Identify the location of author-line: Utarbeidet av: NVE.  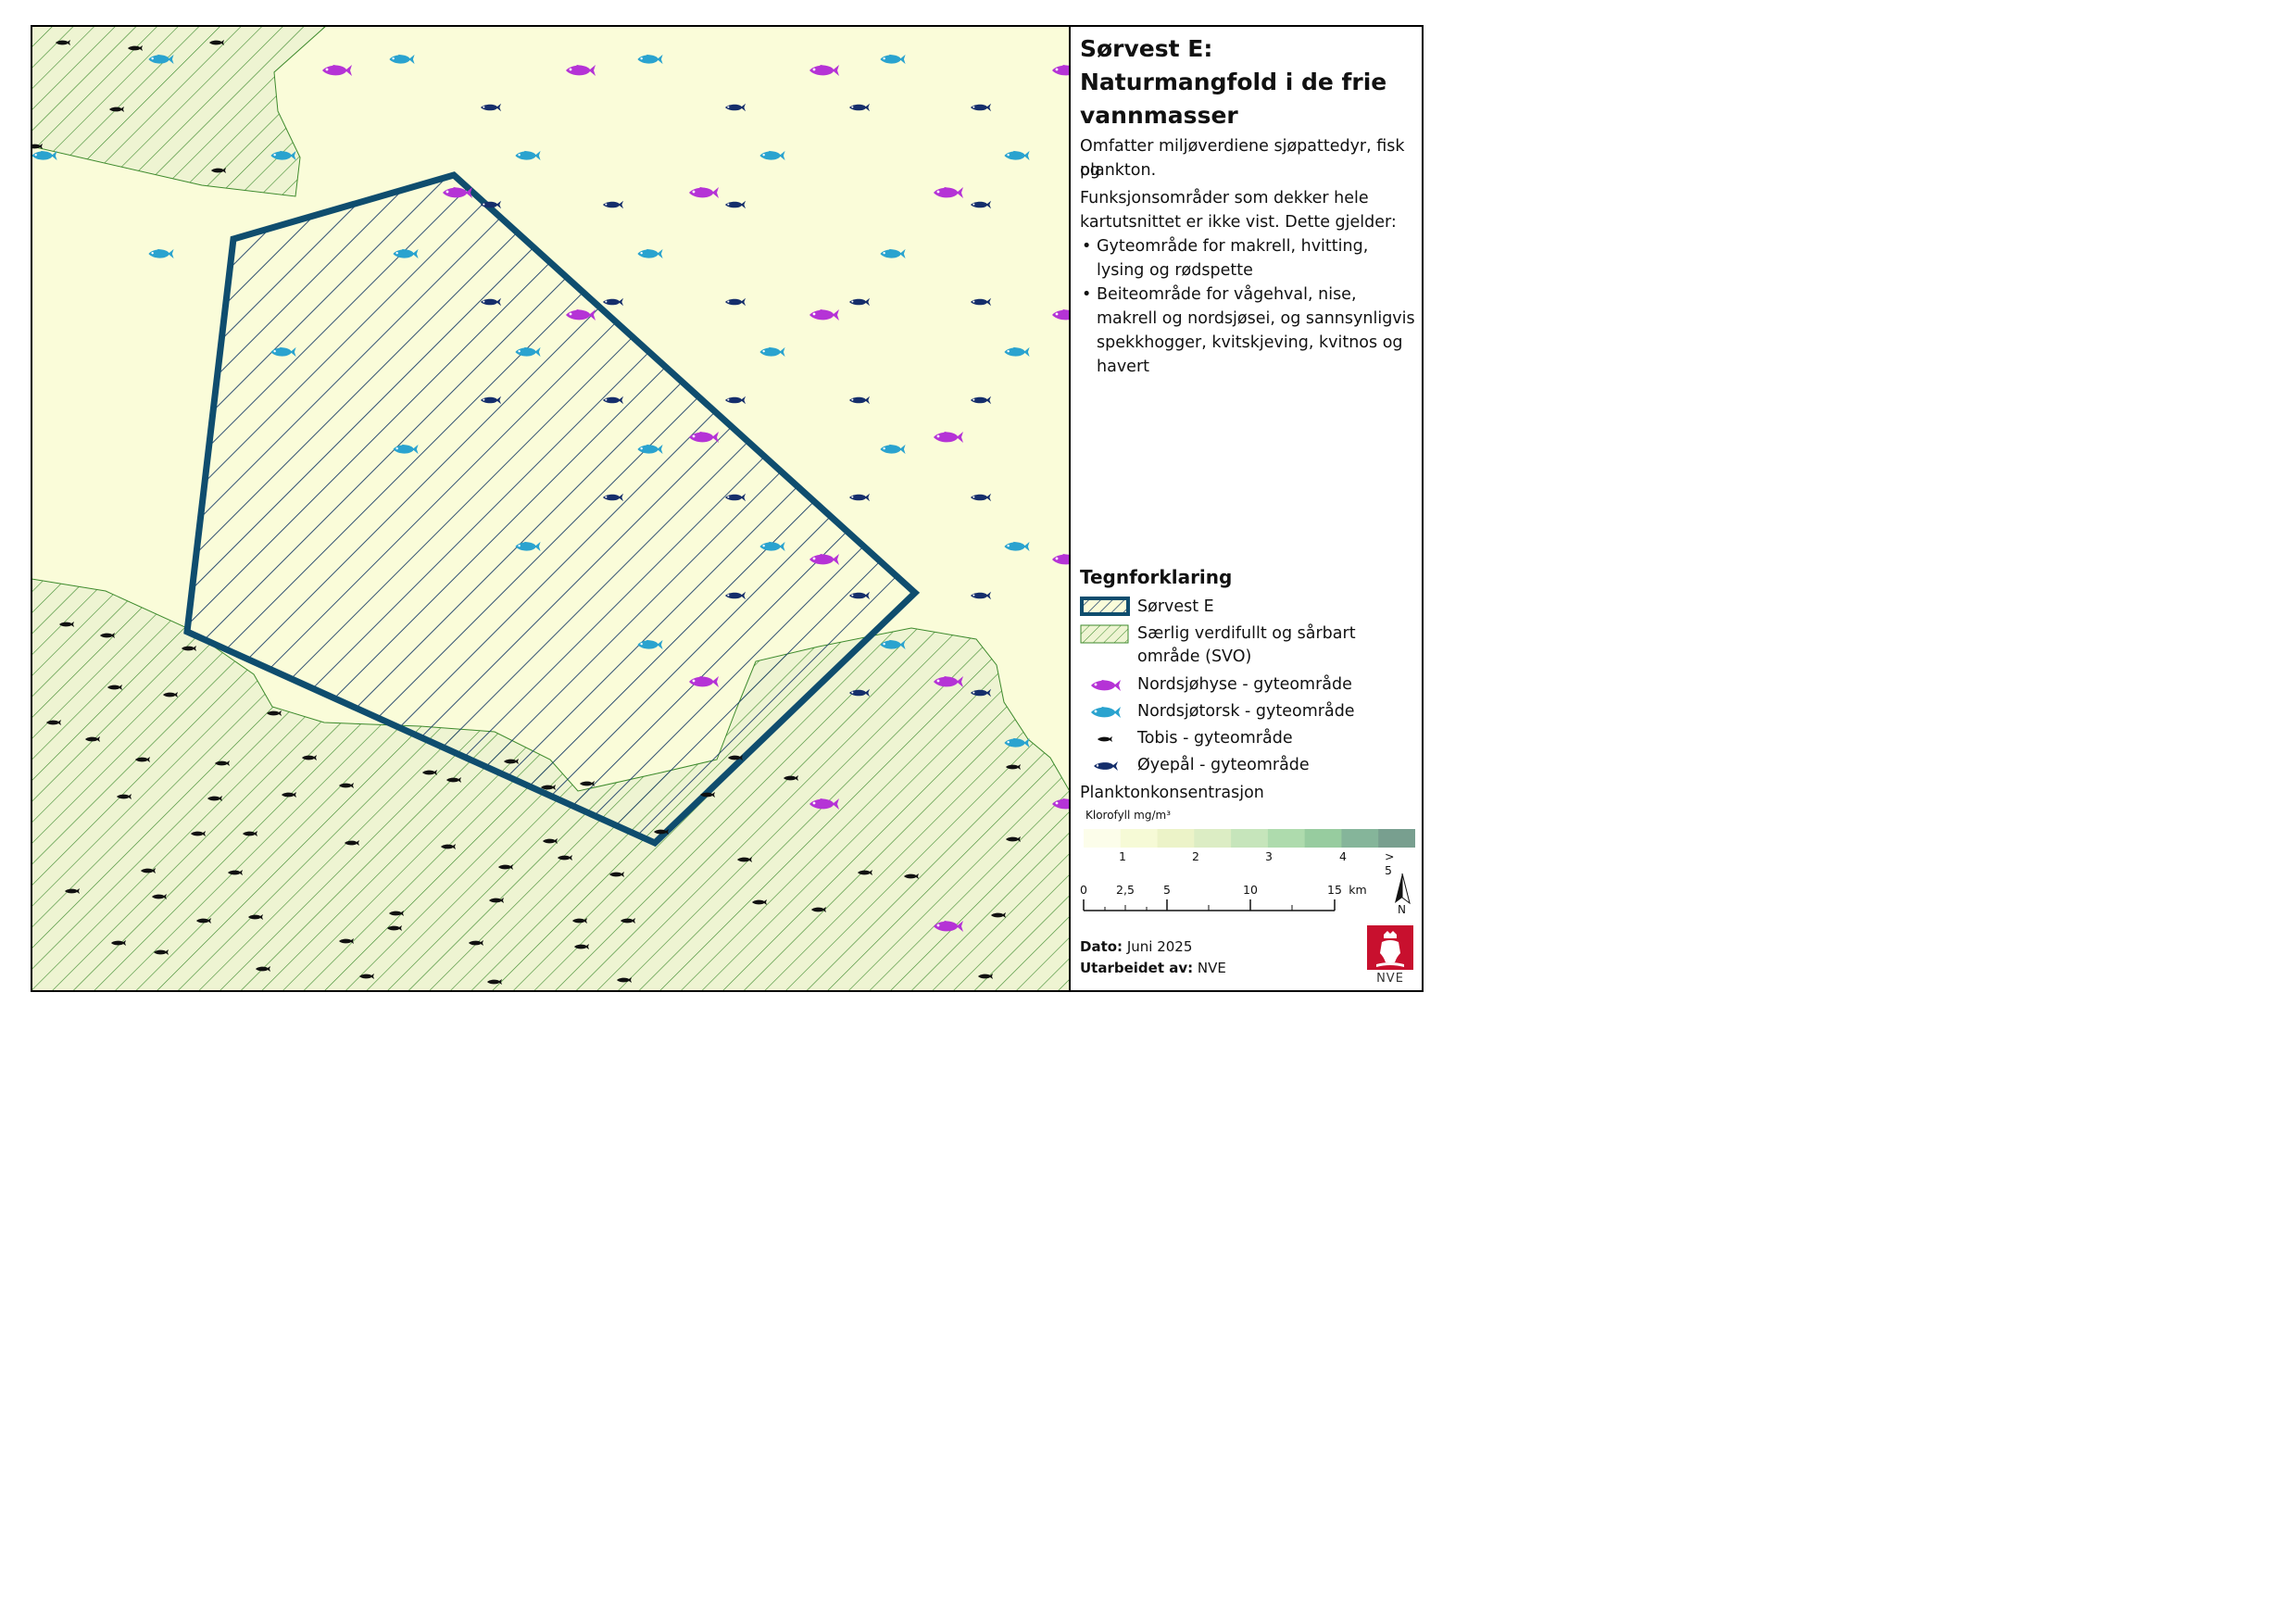
(1153, 968).